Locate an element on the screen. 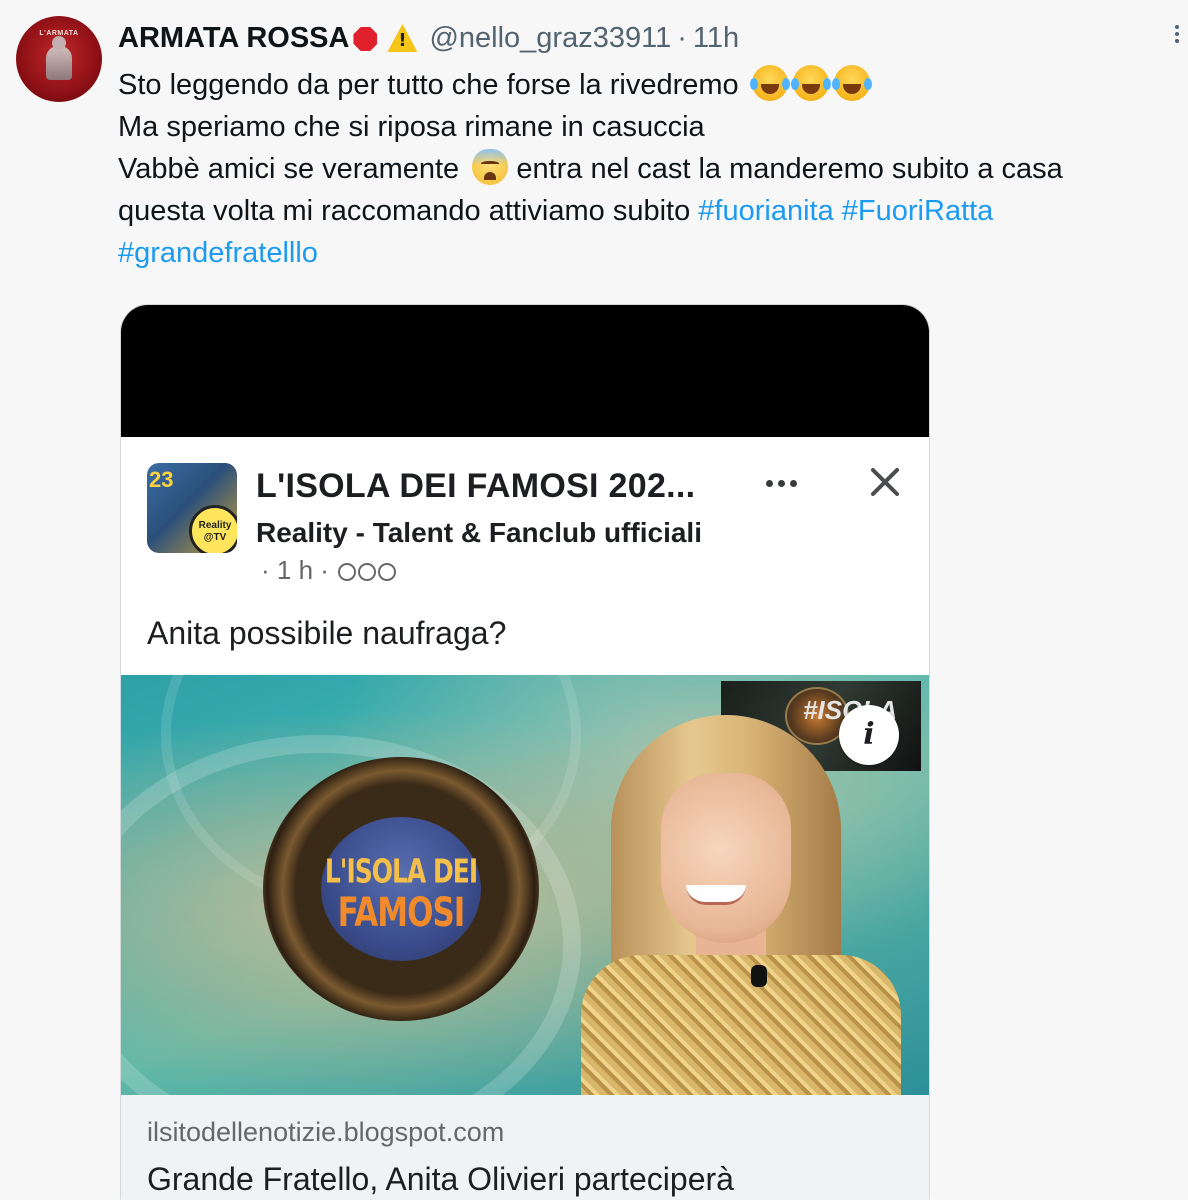  link-domain: ilsitodellenotizie.blogspot.com is located at coordinates (326, 1132).